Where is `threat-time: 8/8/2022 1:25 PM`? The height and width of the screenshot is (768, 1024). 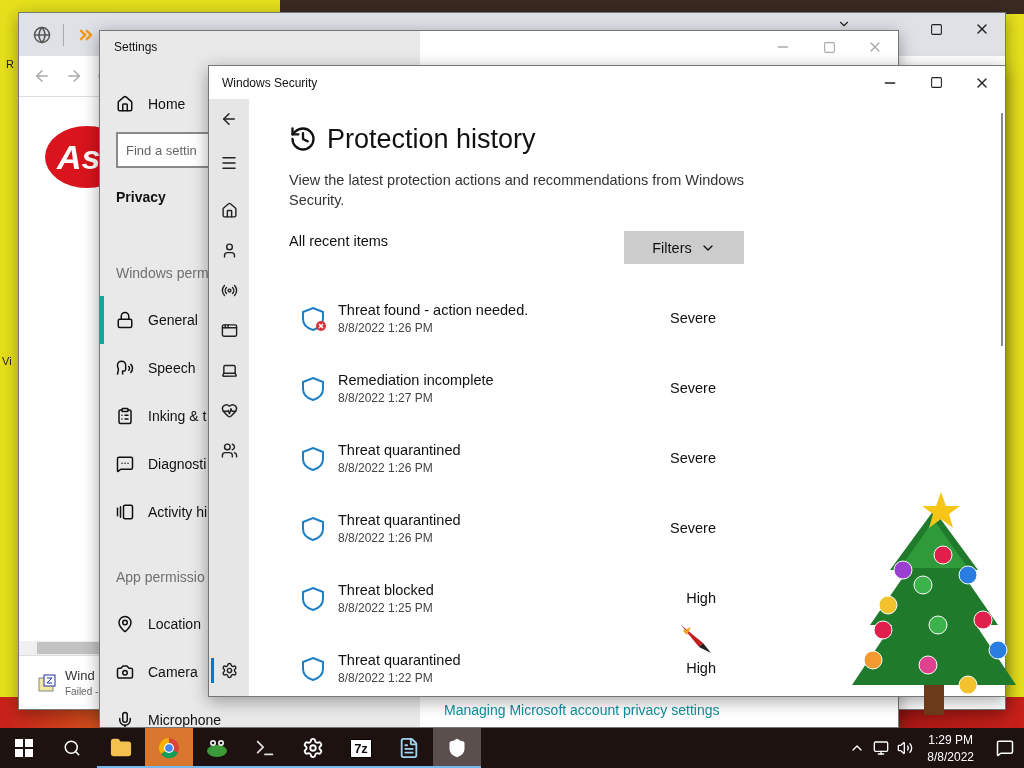
threat-time: 8/8/2022 1:25 PM is located at coordinates (386, 608).